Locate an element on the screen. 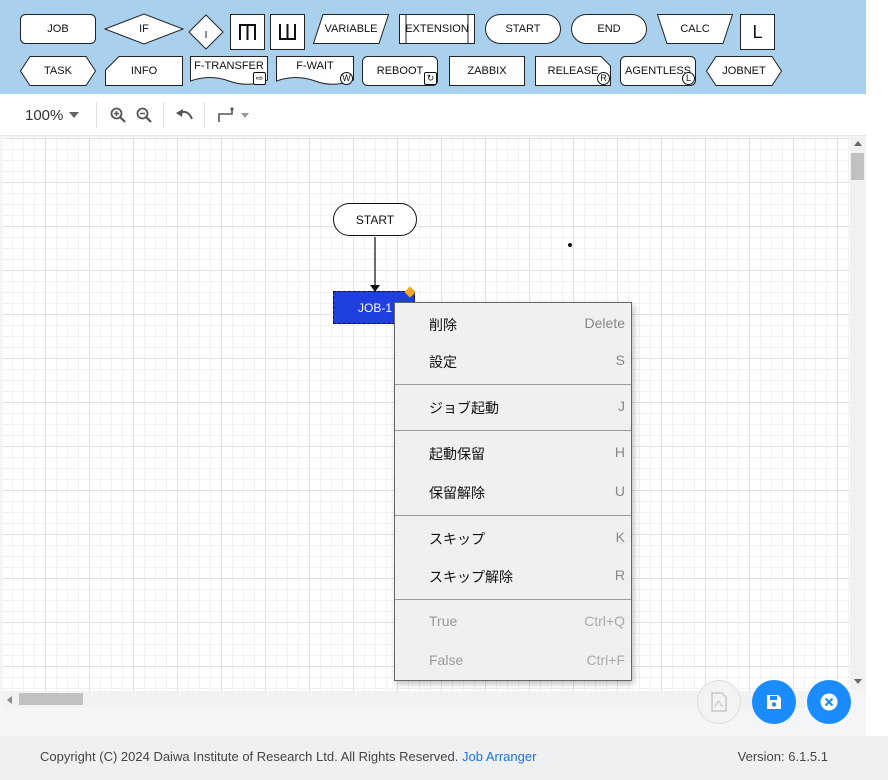 The height and width of the screenshot is (780, 888). palette-start: START is located at coordinates (523, 29).